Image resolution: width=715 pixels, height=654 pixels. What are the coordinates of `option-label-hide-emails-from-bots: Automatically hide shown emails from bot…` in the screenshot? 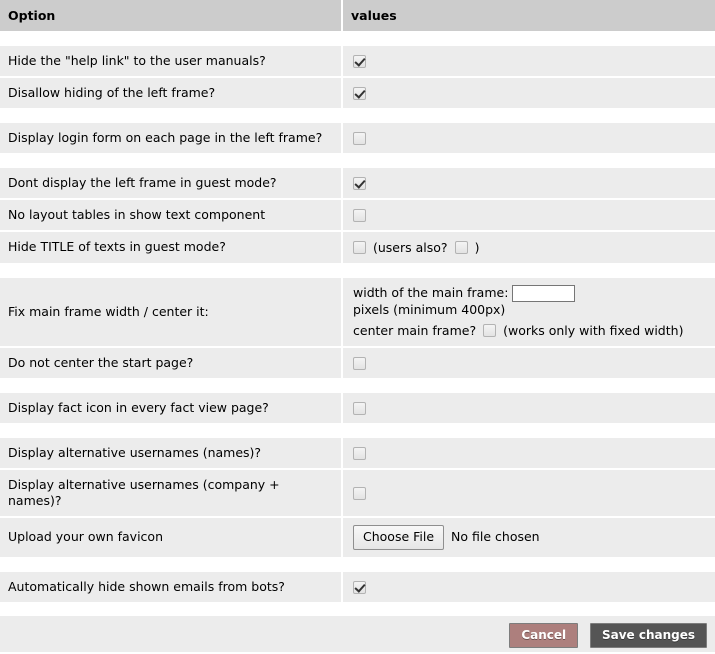 It's located at (171, 586).